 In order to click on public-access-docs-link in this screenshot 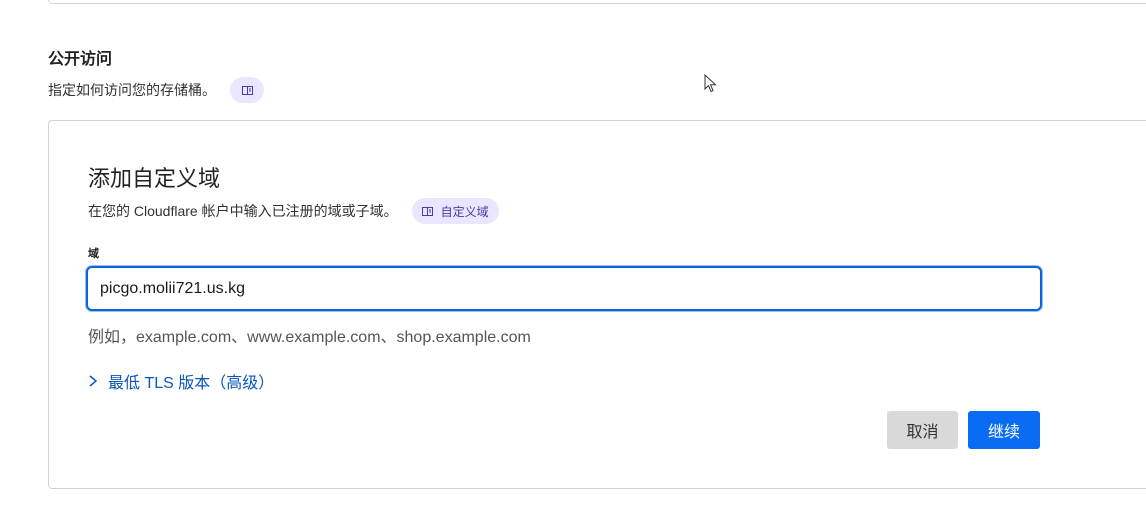, I will do `click(247, 90)`.